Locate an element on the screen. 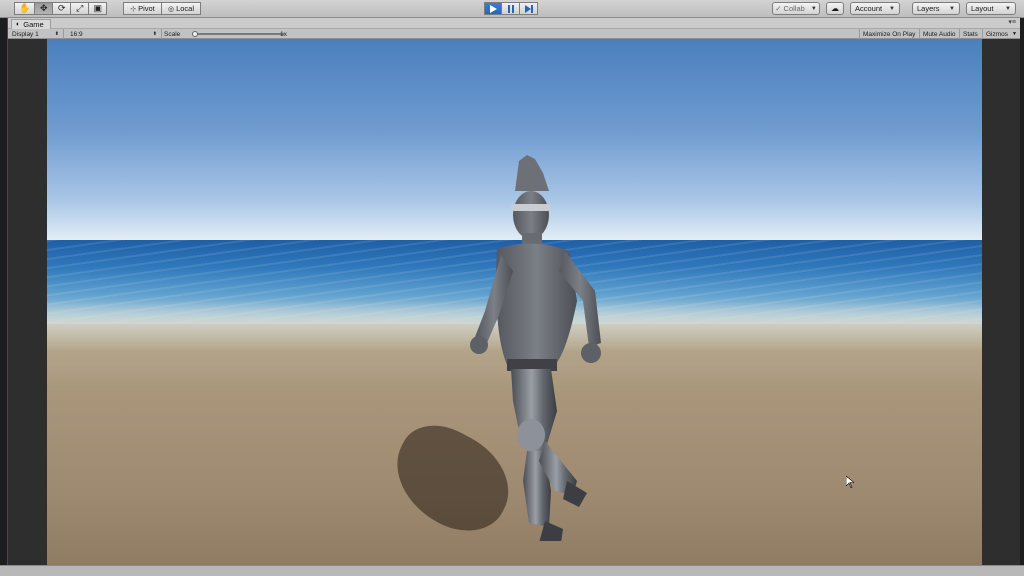  tab-game-label: Game is located at coordinates (33, 24).